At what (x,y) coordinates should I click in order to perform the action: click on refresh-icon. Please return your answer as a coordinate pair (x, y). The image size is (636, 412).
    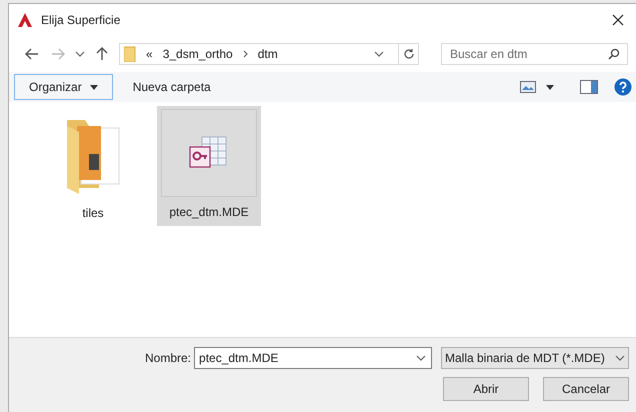
    Looking at the image, I should click on (408, 54).